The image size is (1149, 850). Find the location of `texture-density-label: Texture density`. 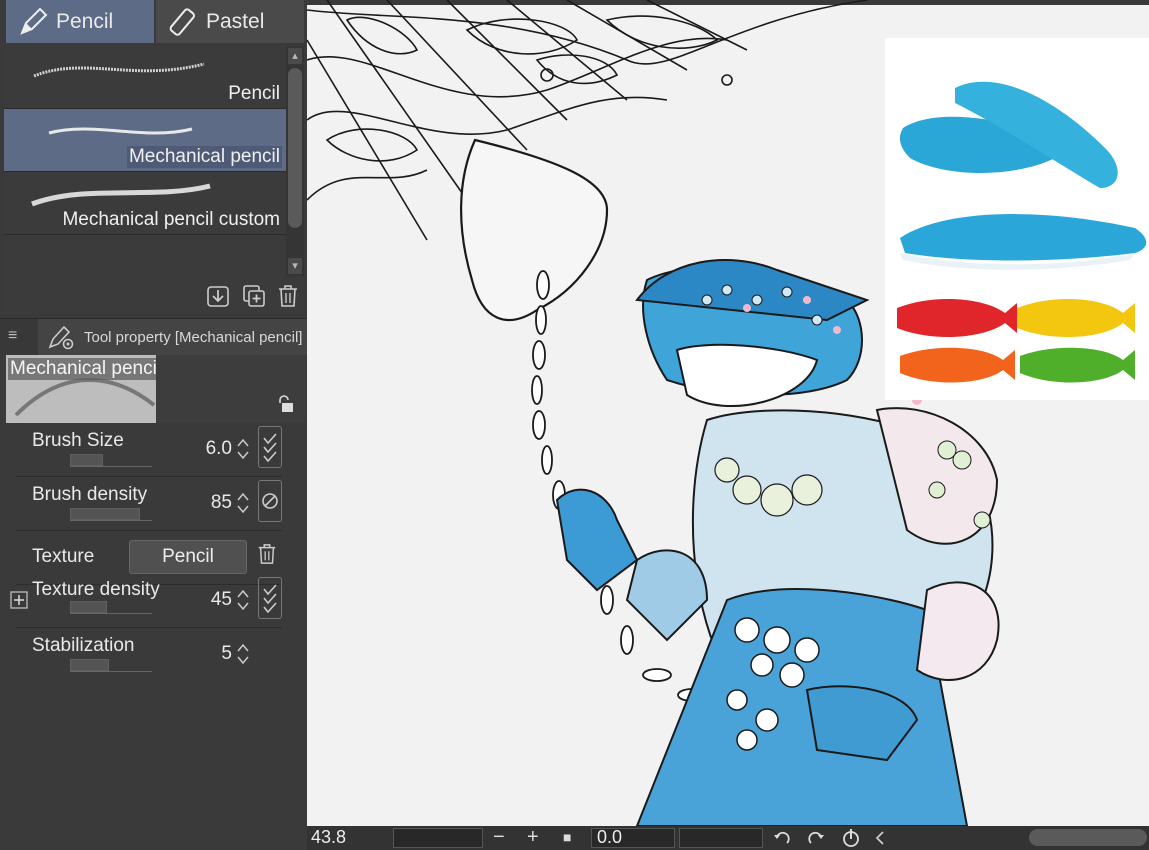

texture-density-label: Texture density is located at coordinates (96, 589).